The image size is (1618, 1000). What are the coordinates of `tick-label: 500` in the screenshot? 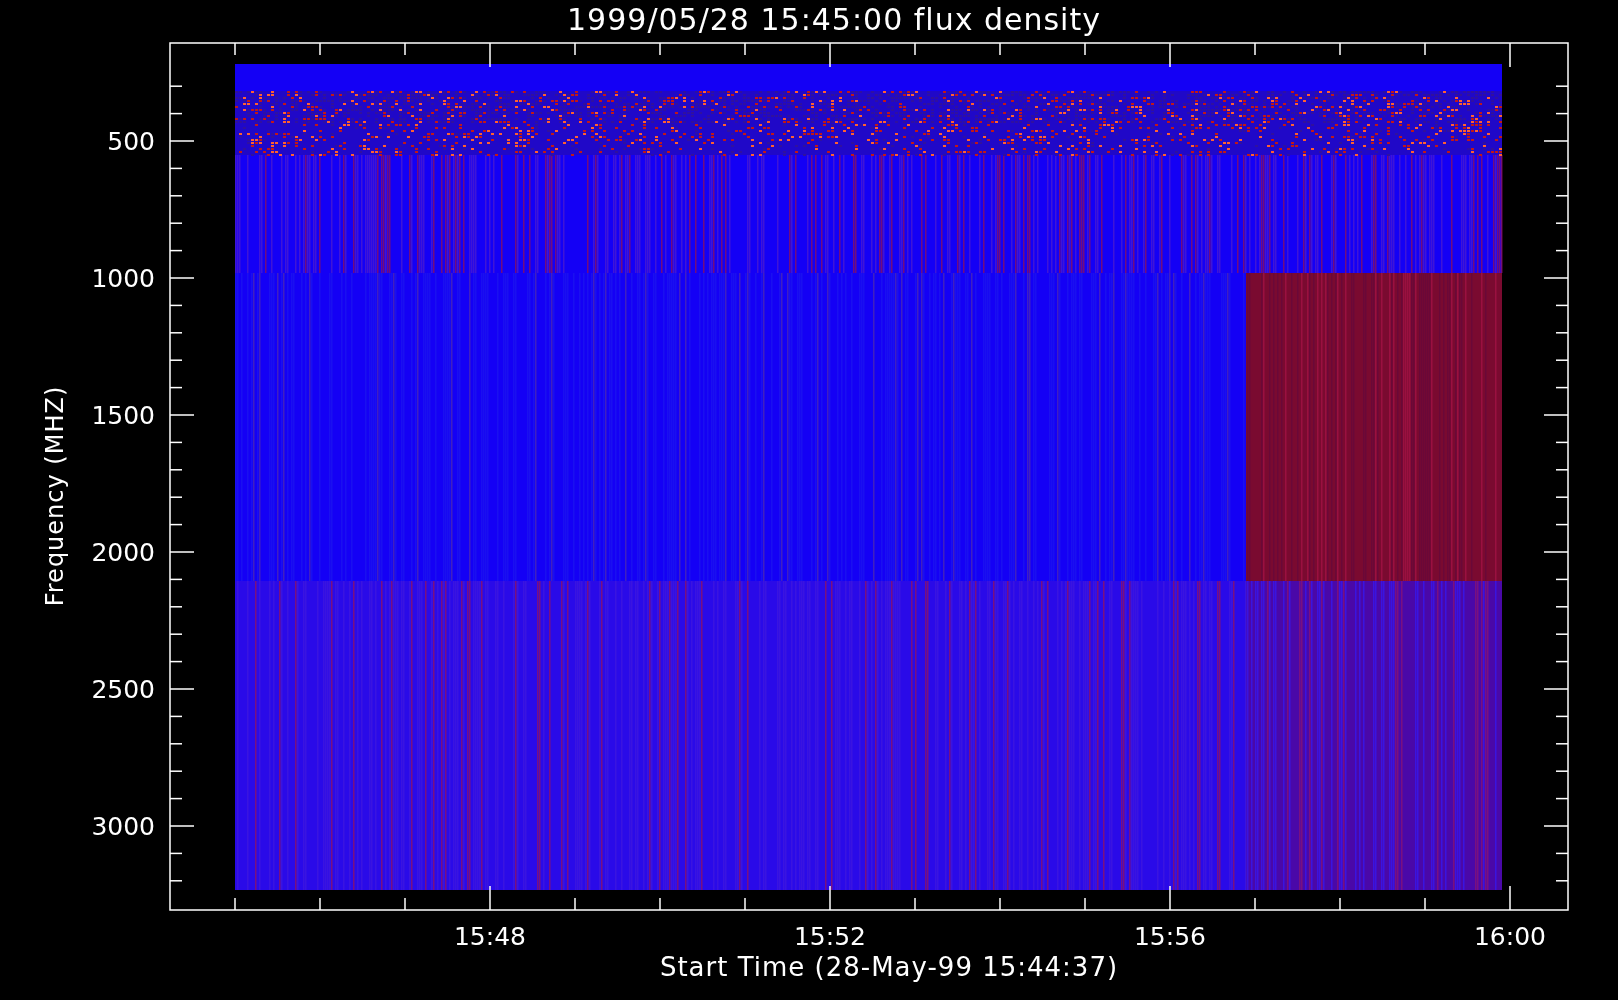 It's located at (131, 141).